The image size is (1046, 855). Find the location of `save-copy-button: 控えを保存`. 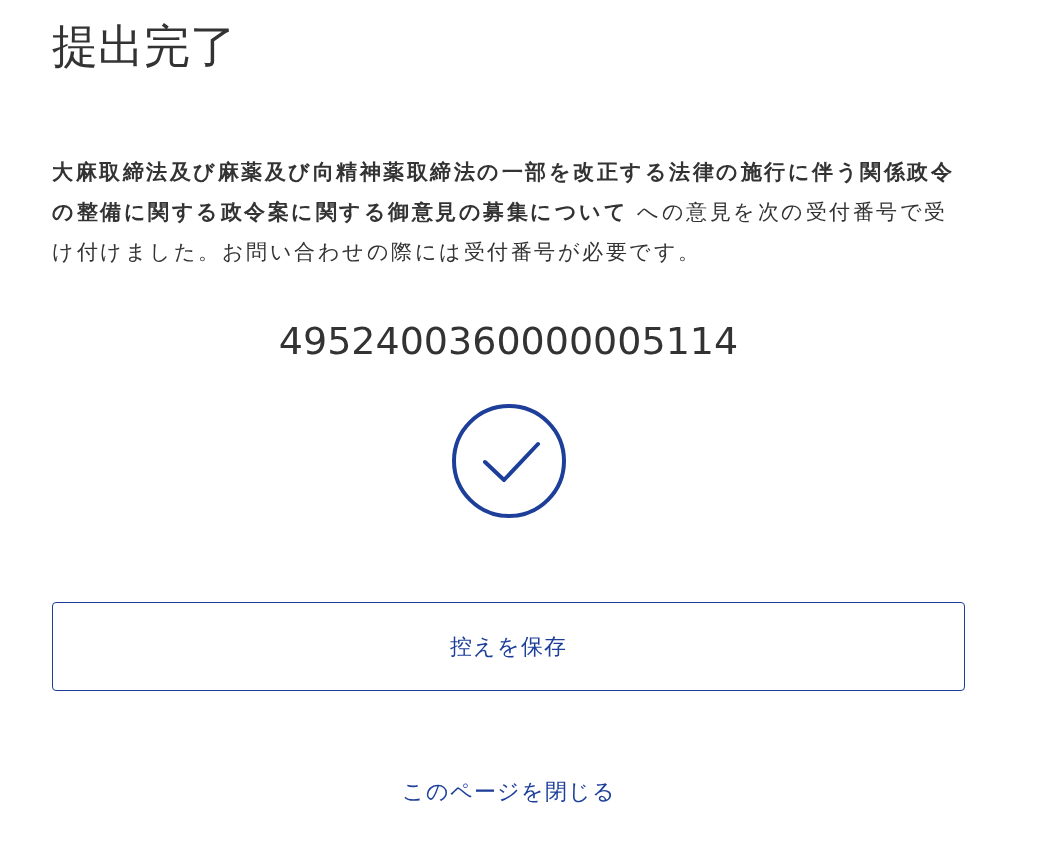

save-copy-button: 控えを保存 is located at coordinates (508, 646).